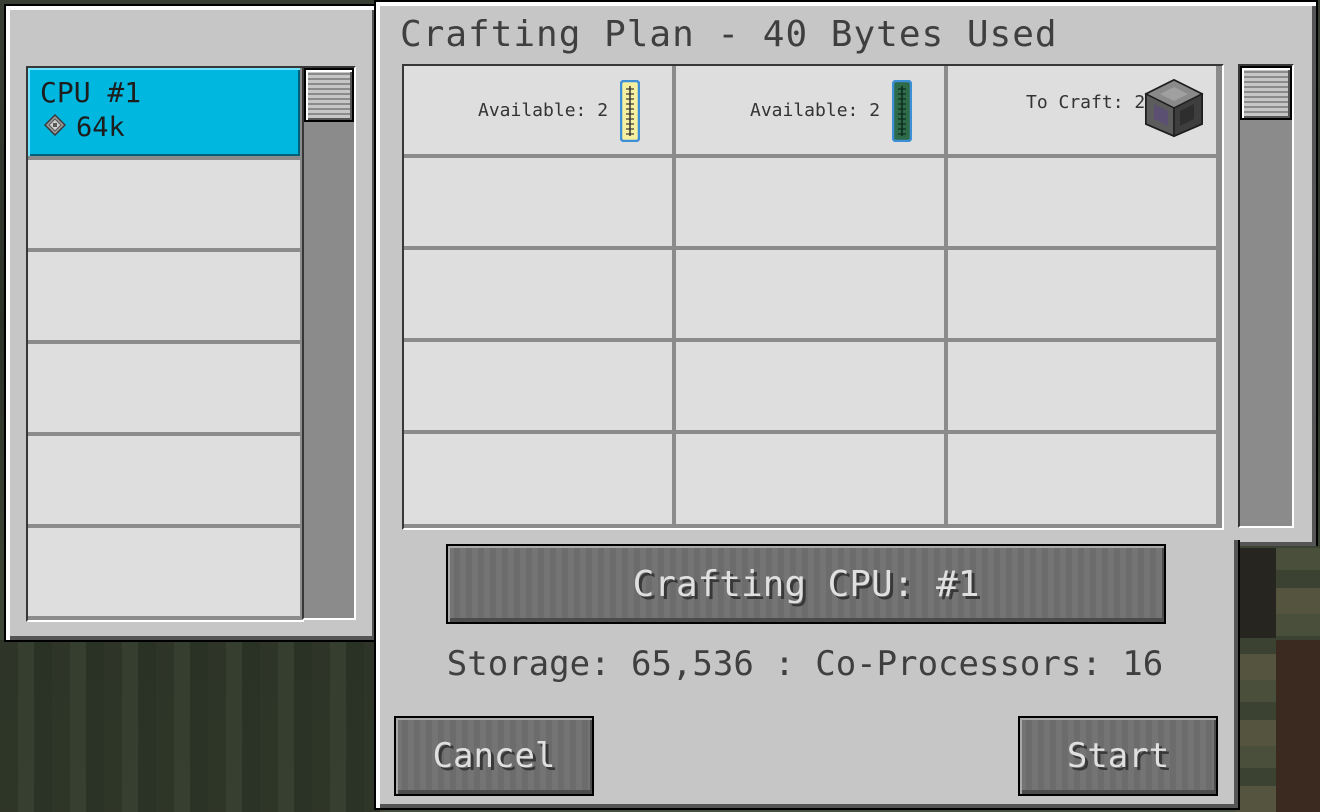  I want to click on cpu-name: CPU #1, so click(91, 92).